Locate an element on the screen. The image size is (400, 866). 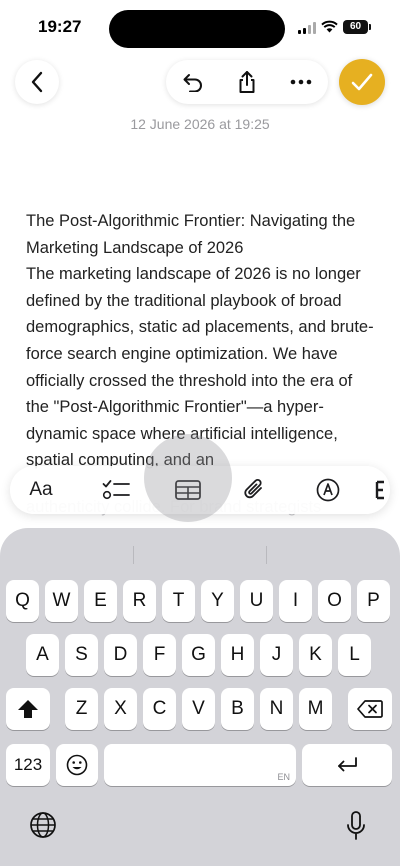
emoji-key is located at coordinates (77, 765).